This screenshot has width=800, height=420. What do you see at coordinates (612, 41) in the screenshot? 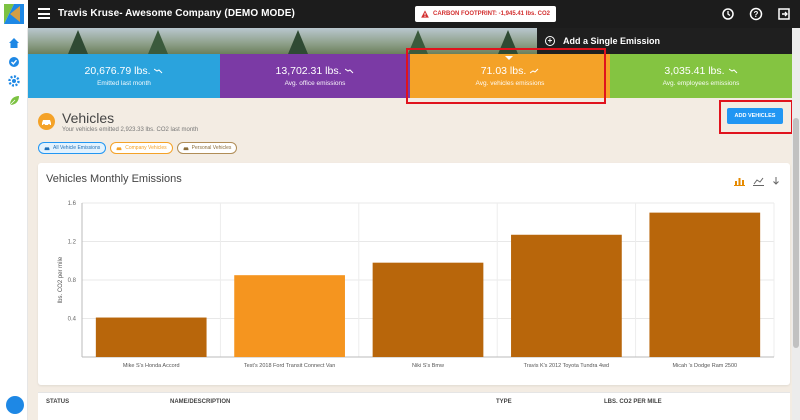
I see `add-single-emission-label: Add a Single Emission` at bounding box center [612, 41].